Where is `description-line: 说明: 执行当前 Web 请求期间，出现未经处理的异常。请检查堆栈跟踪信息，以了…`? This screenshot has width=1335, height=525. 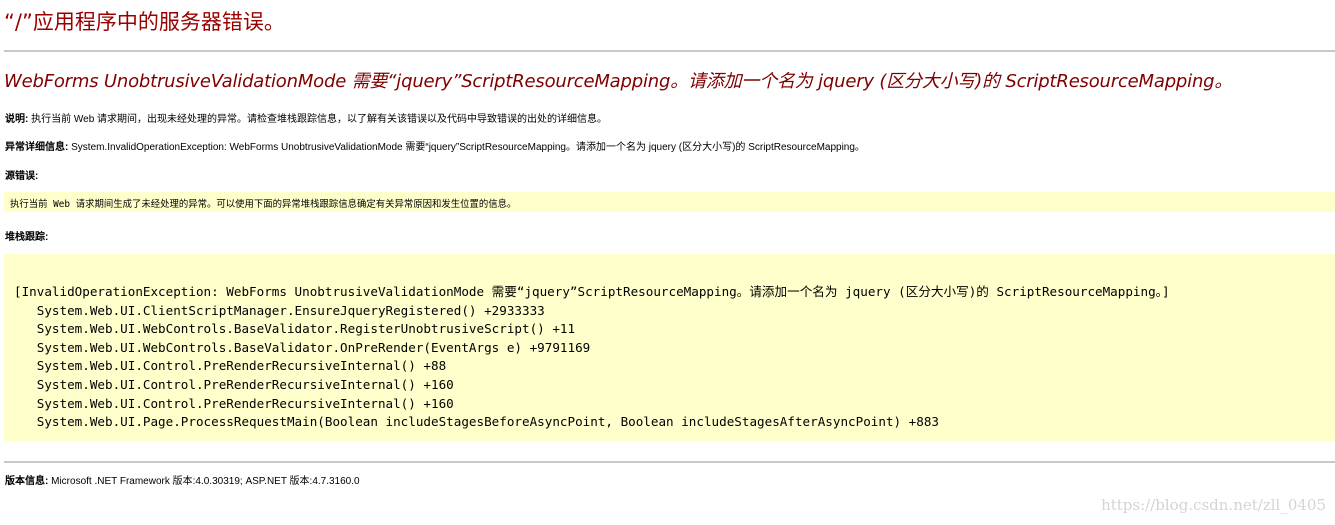
description-line: 说明: 执行当前 Web 请求期间，出现未经处理的异常。请检查堆栈跟踪信息，以了… is located at coordinates (306, 117).